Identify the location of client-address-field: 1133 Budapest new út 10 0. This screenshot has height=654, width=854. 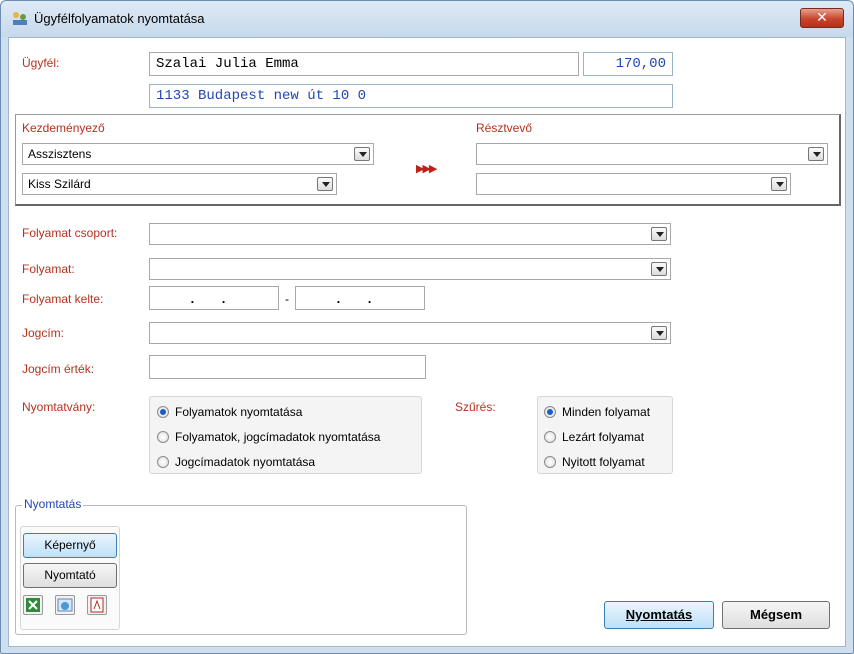
(411, 96).